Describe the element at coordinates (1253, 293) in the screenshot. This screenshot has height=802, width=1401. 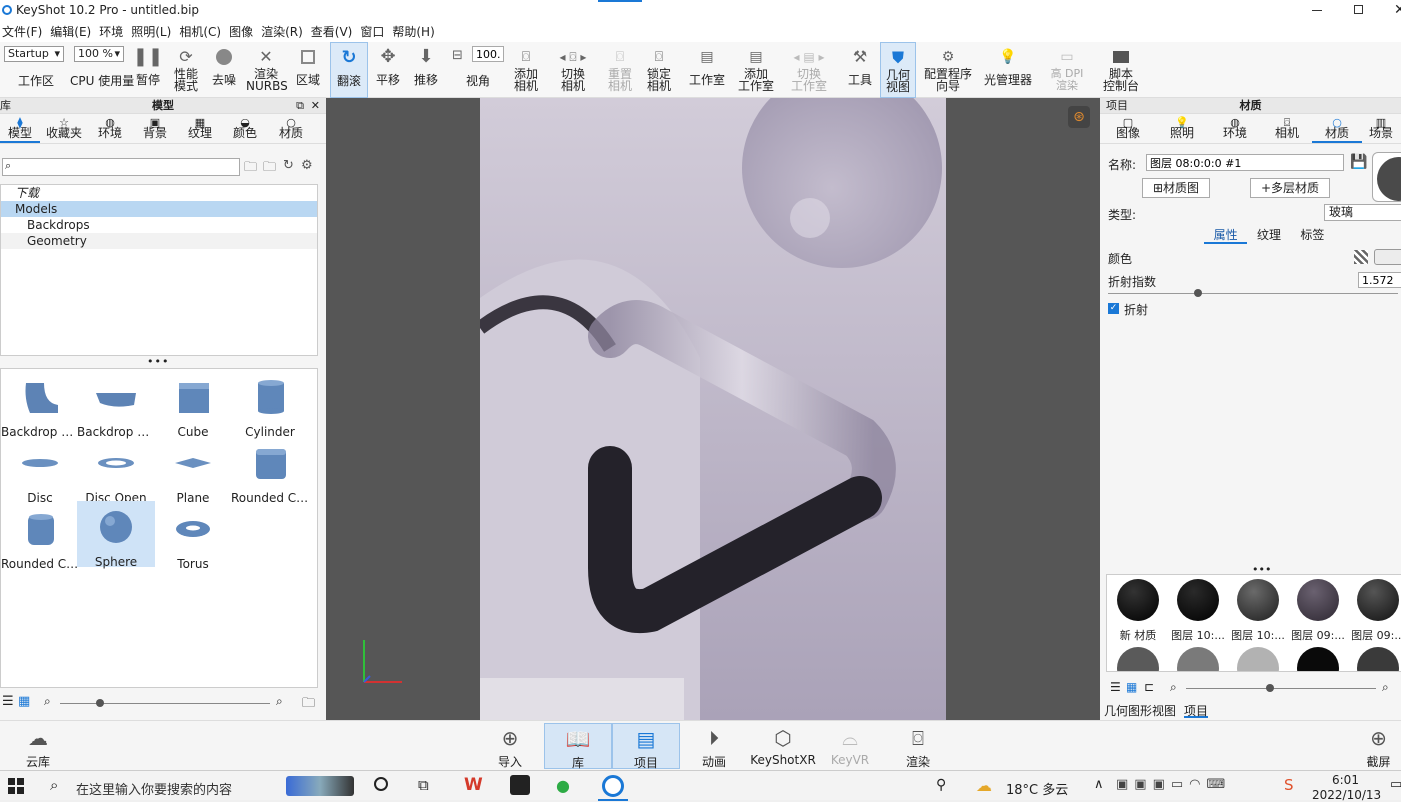
I see `refraction-index-slider` at that location.